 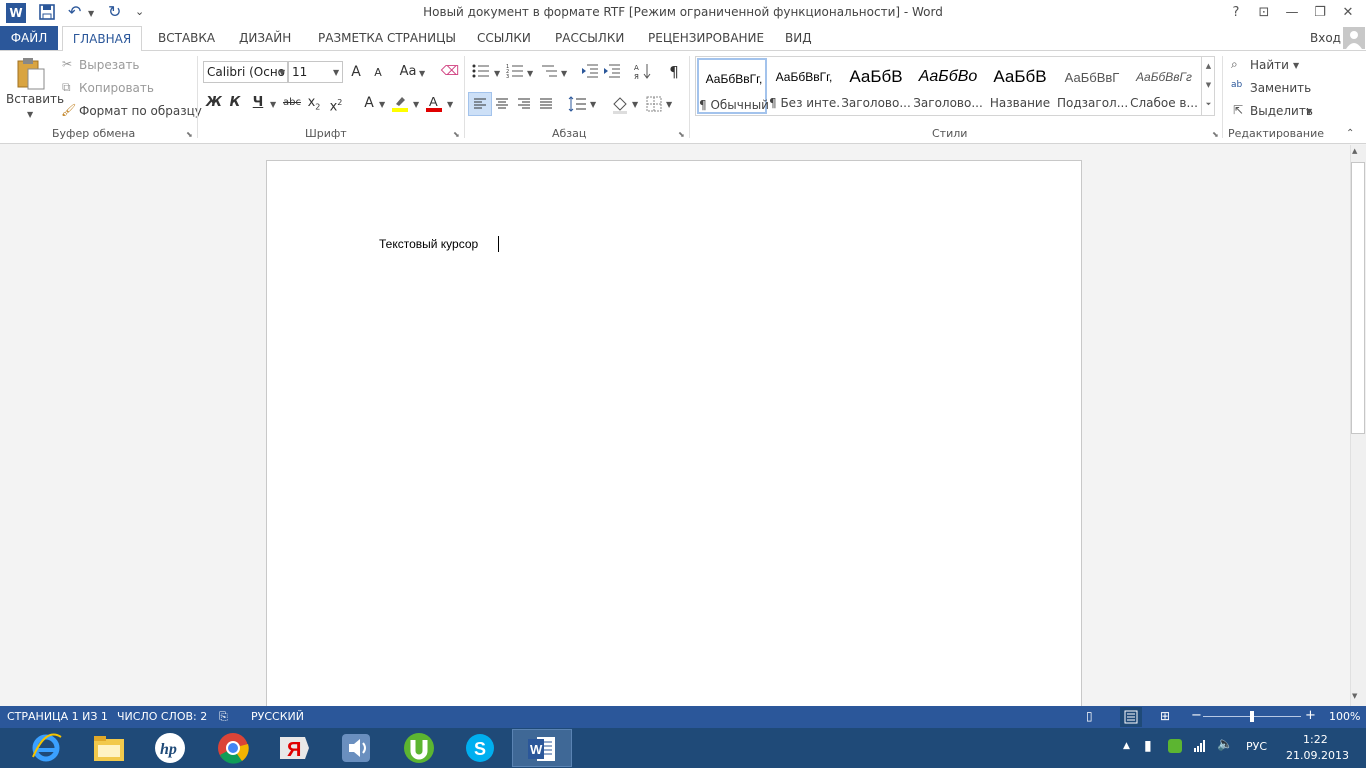 I want to click on copy-icon: ⧉, so click(x=66, y=87).